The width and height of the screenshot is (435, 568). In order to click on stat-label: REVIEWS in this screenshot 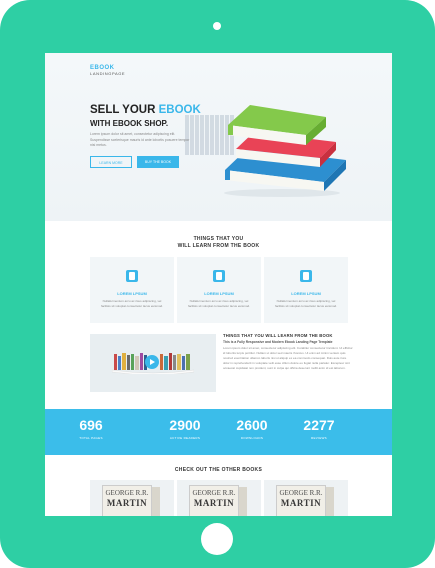, I will do `click(319, 438)`.